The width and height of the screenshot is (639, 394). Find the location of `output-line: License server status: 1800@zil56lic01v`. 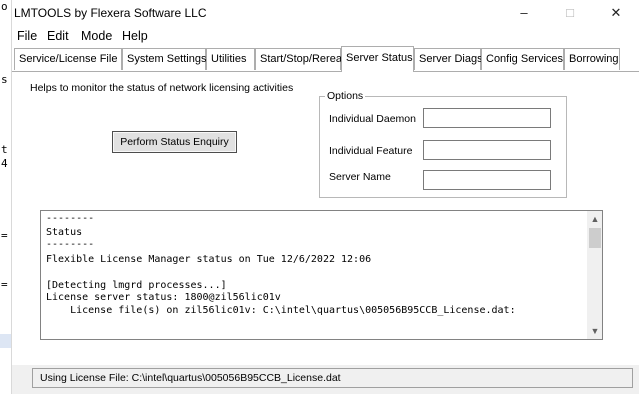

output-line: License server status: 1800@zil56lic01v is located at coordinates (163, 297).